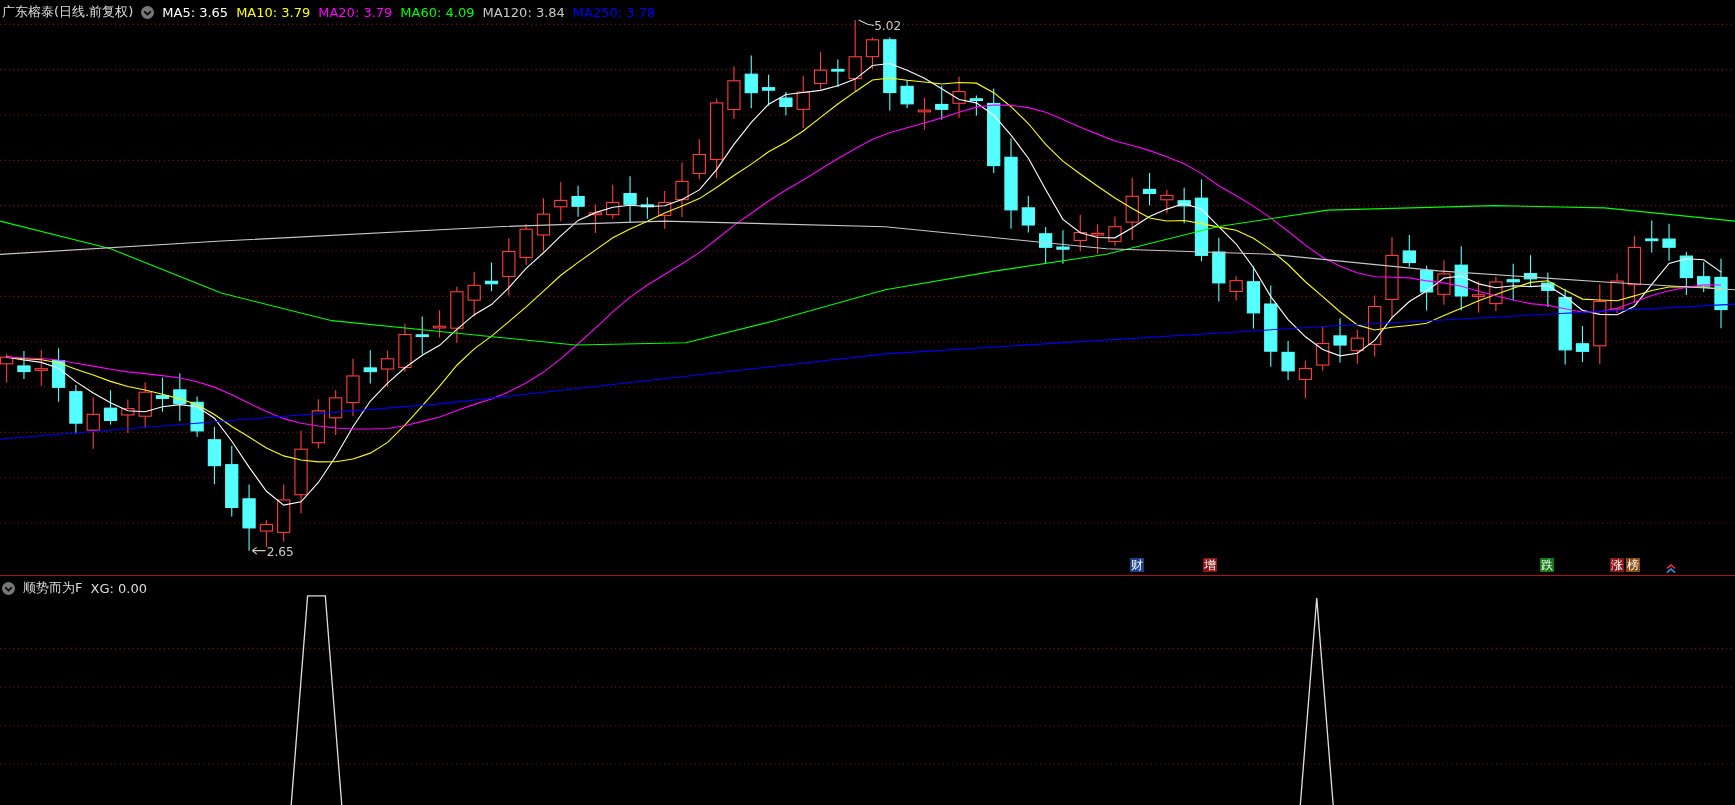  Describe the element at coordinates (280, 552) in the screenshot. I see `low-price-label: 2.65` at that location.